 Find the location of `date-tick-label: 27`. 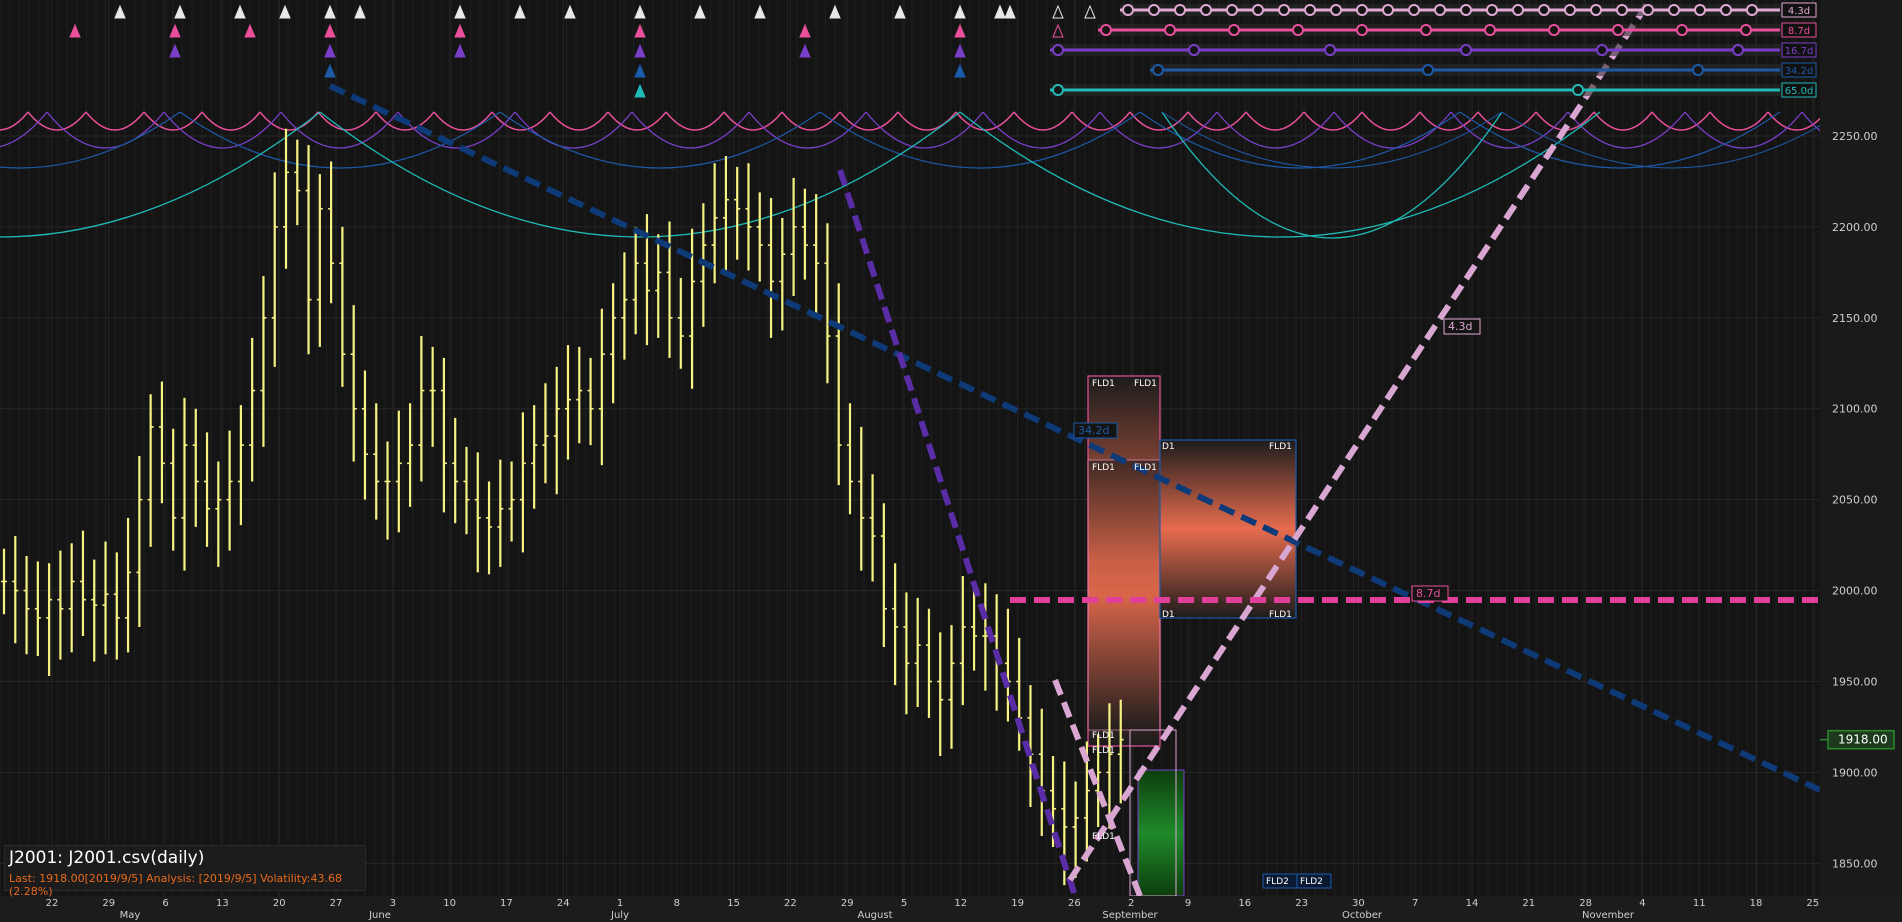

date-tick-label: 27 is located at coordinates (336, 903).